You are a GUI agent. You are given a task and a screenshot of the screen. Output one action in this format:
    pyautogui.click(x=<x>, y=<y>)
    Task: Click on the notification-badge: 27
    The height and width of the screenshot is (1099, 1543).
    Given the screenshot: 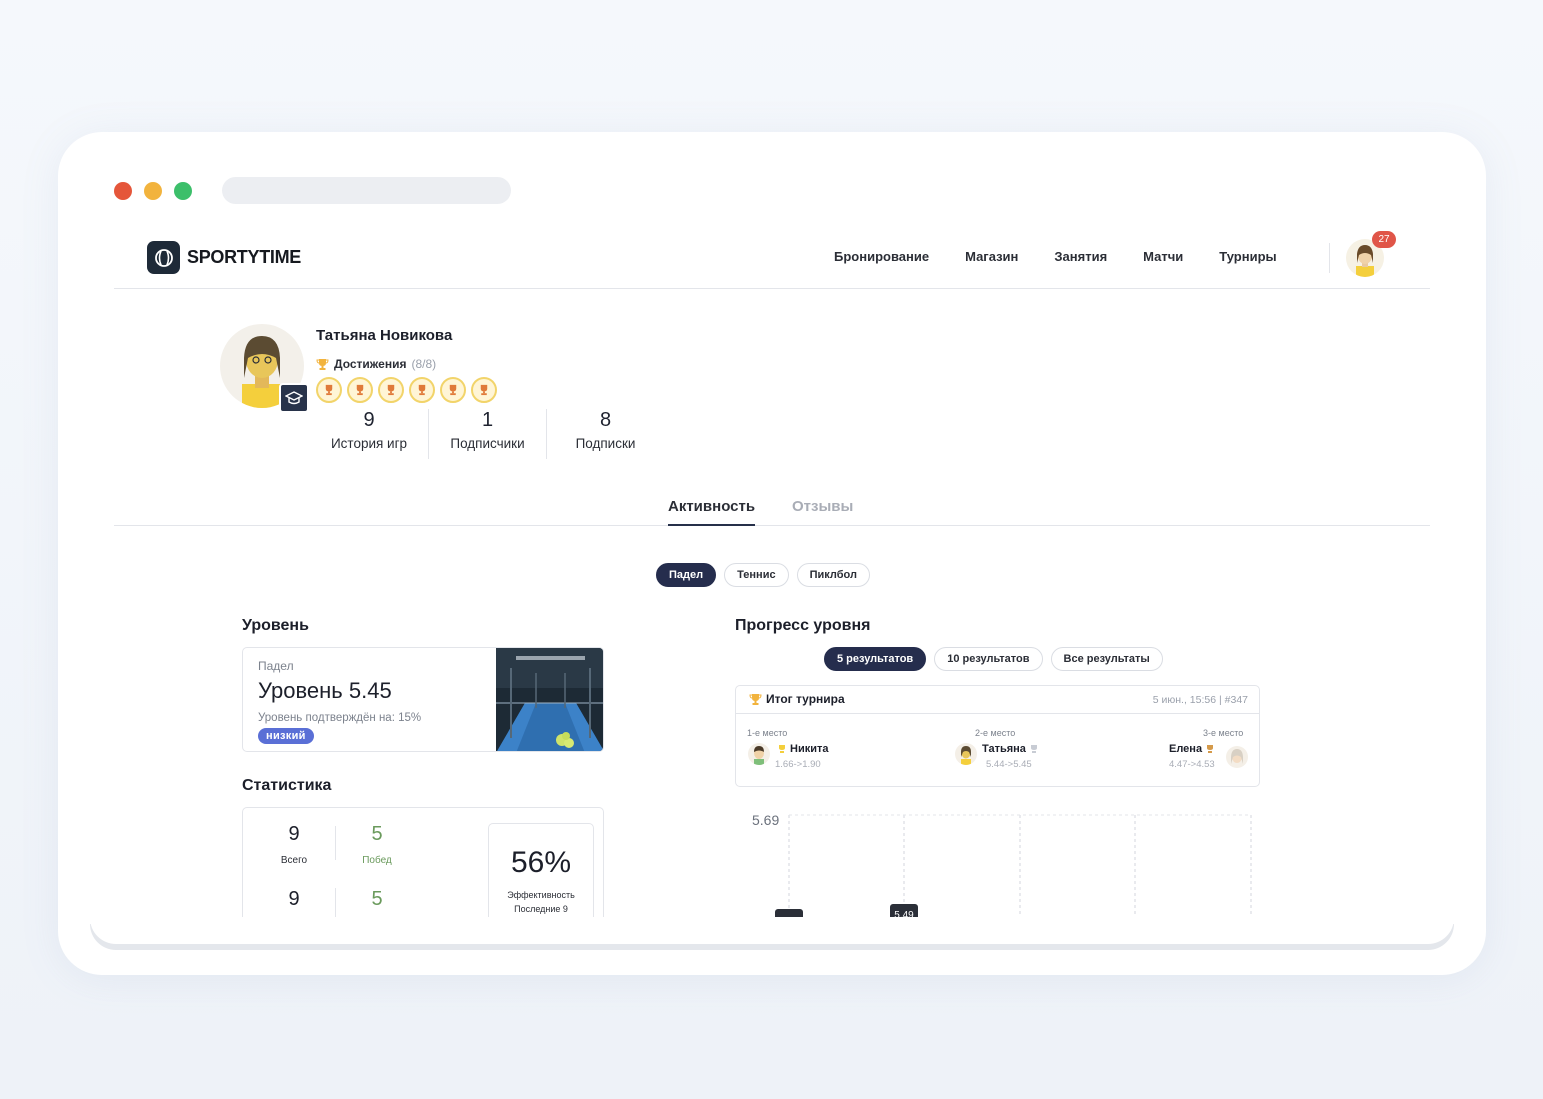 What is the action you would take?
    pyautogui.click(x=1384, y=239)
    